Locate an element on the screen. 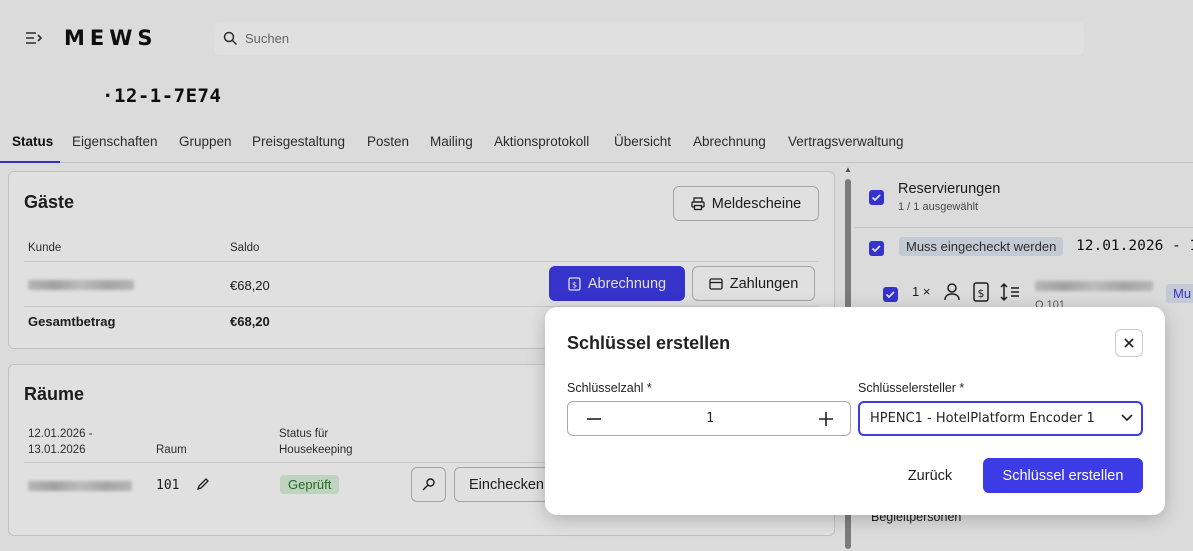 This screenshot has height=551, width=1193. back-button: Zurück is located at coordinates (930, 475).